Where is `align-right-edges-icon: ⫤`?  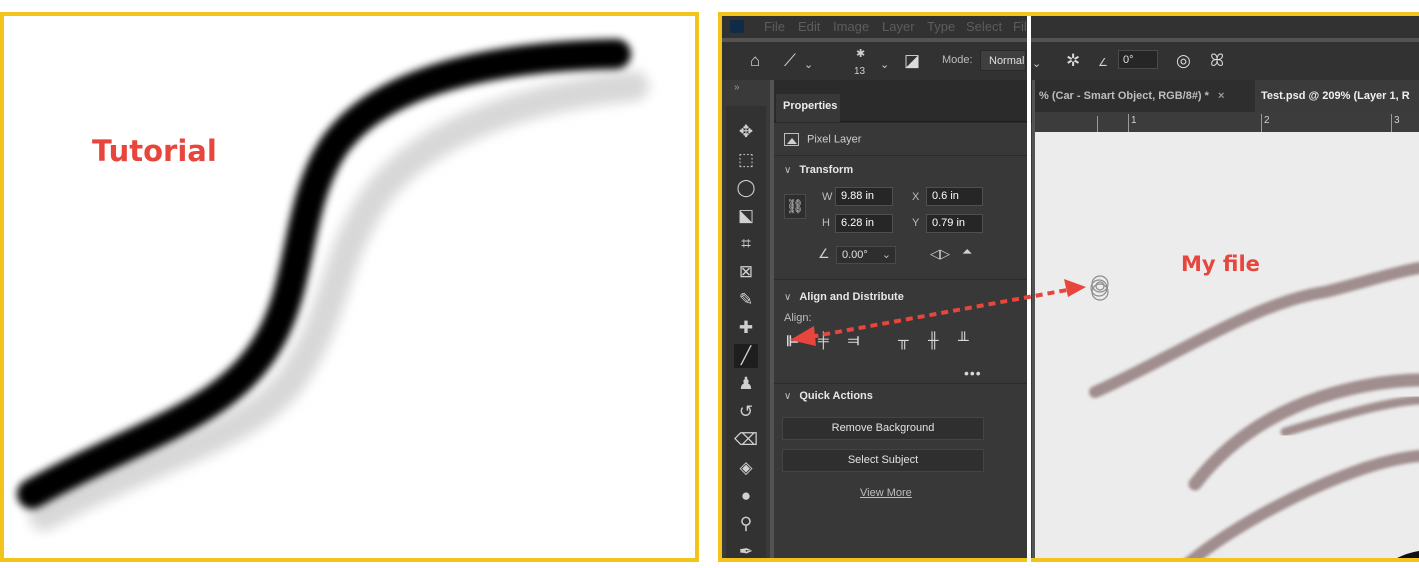 align-right-edges-icon: ⫤ is located at coordinates (853, 340).